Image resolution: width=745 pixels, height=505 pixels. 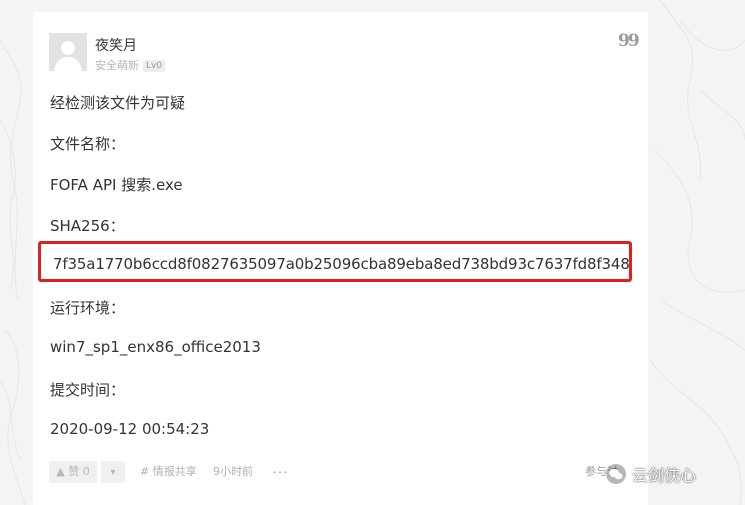 I want to click on wechat-icon, so click(x=616, y=474).